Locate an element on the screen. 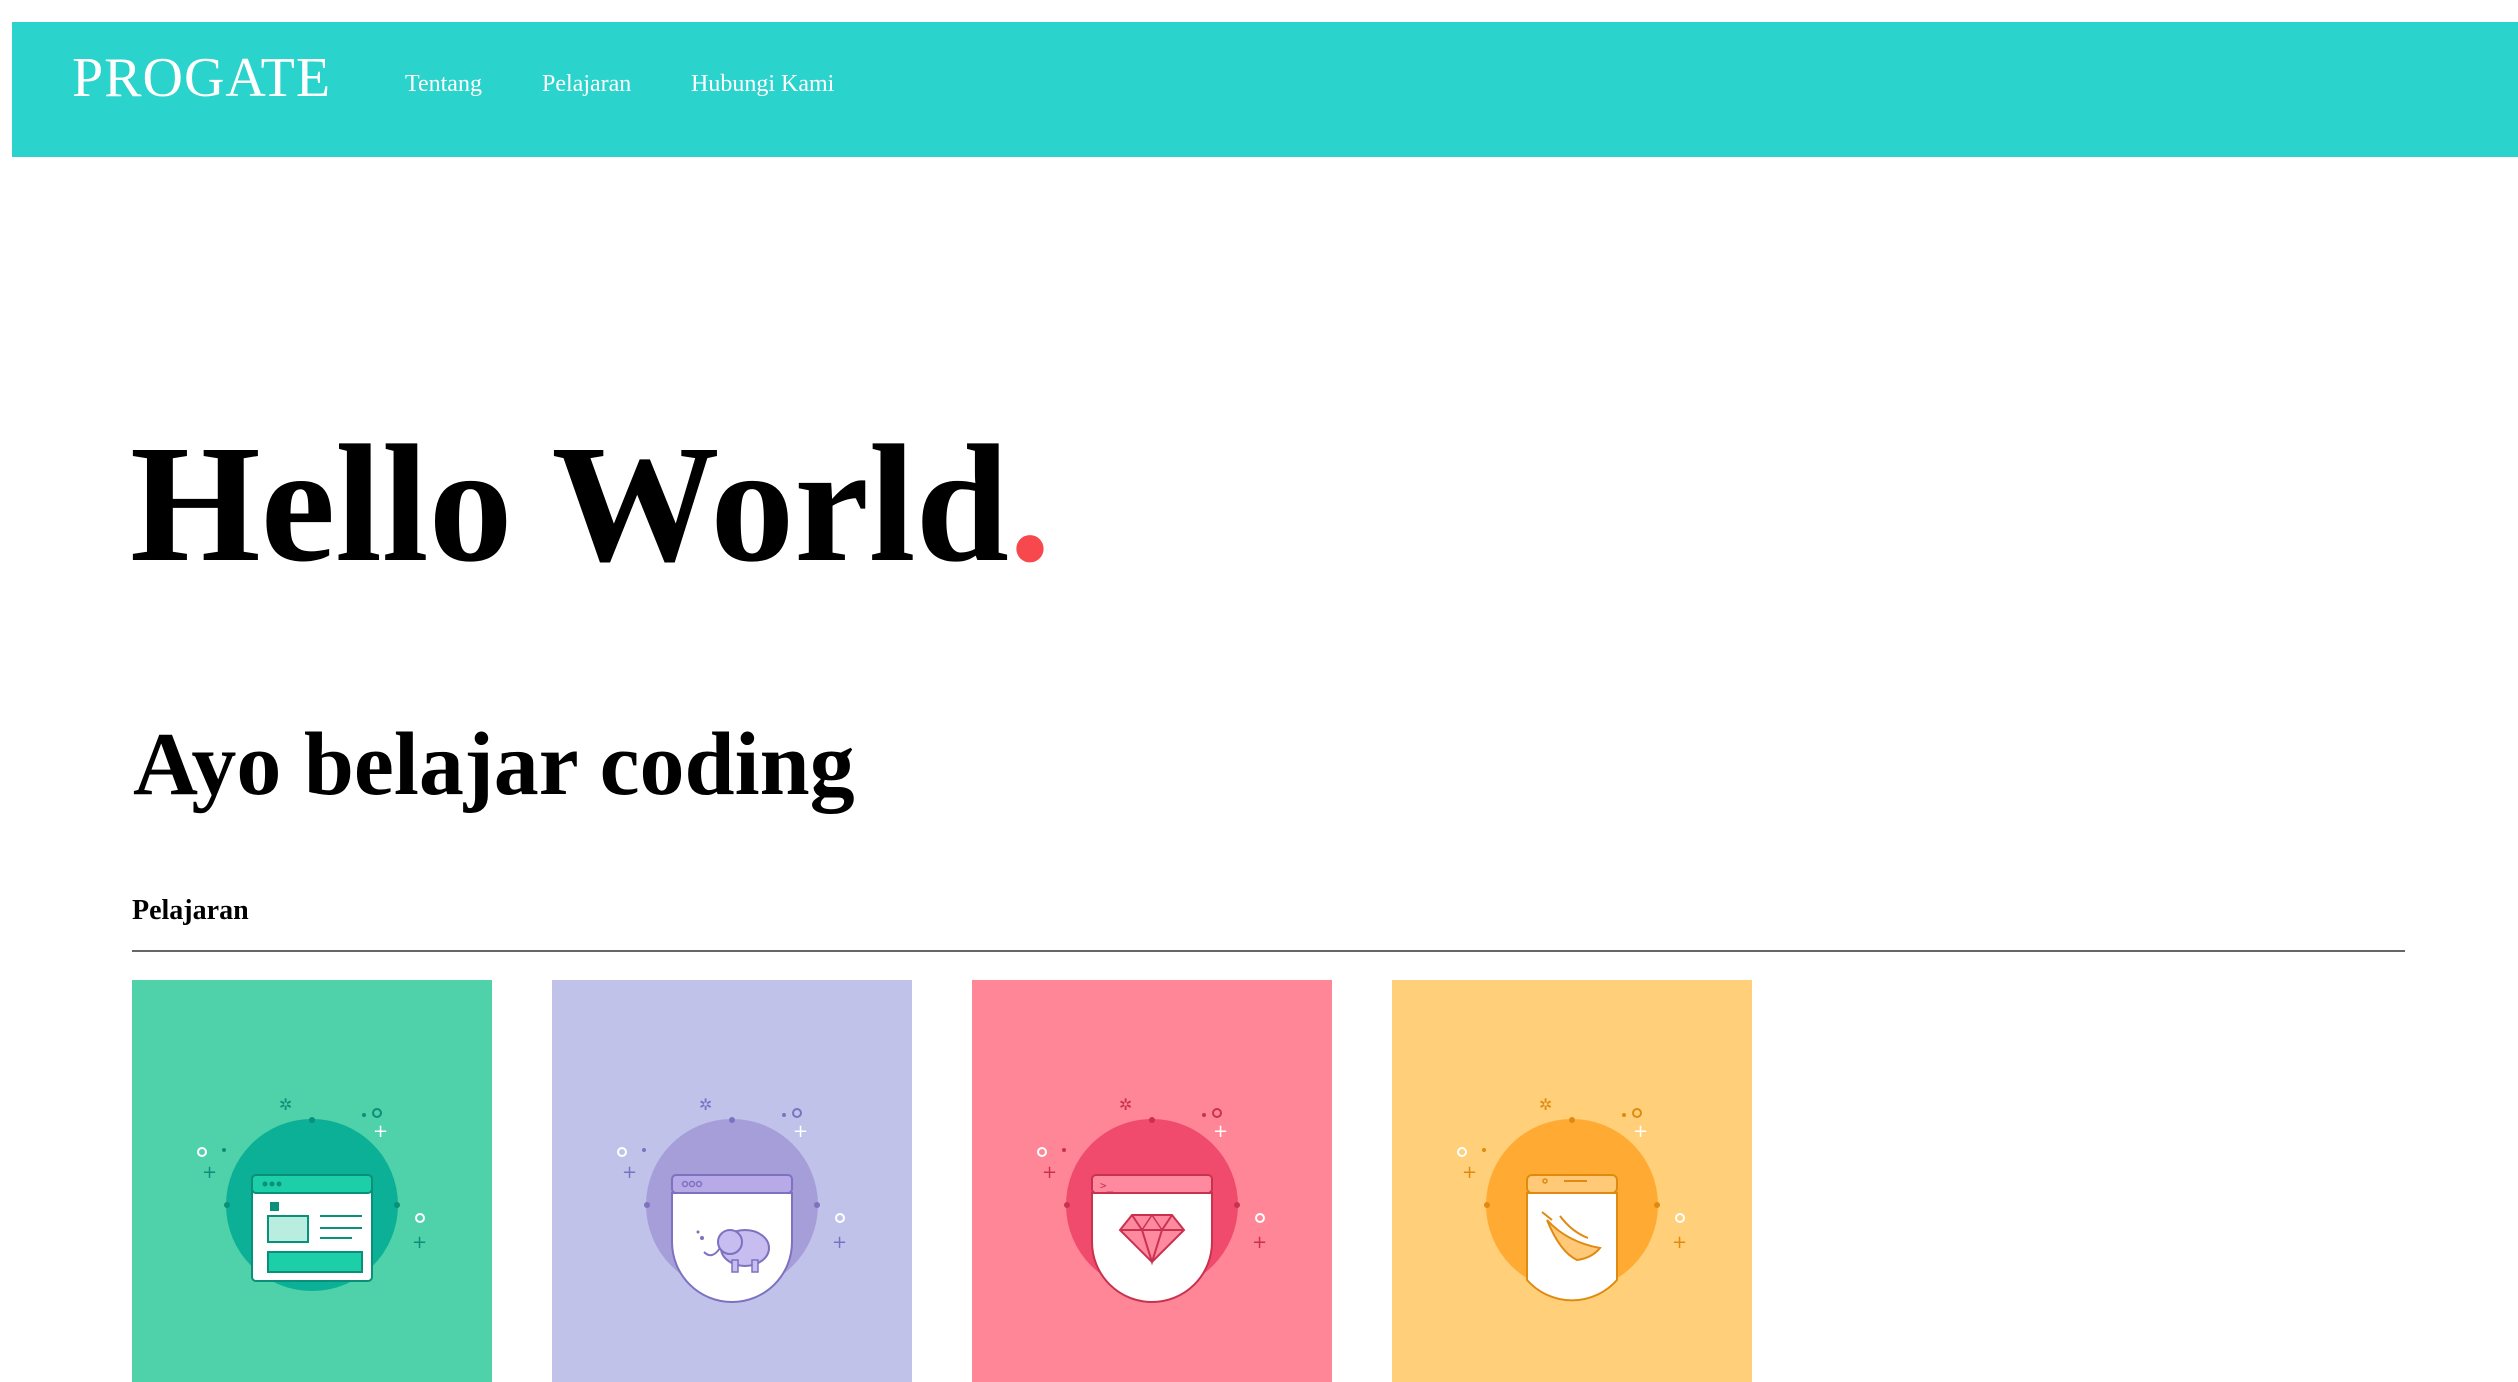  top-nav-bar: PROGATE Tentang Pelajaran Hubungi Kami is located at coordinates (1265, 89).